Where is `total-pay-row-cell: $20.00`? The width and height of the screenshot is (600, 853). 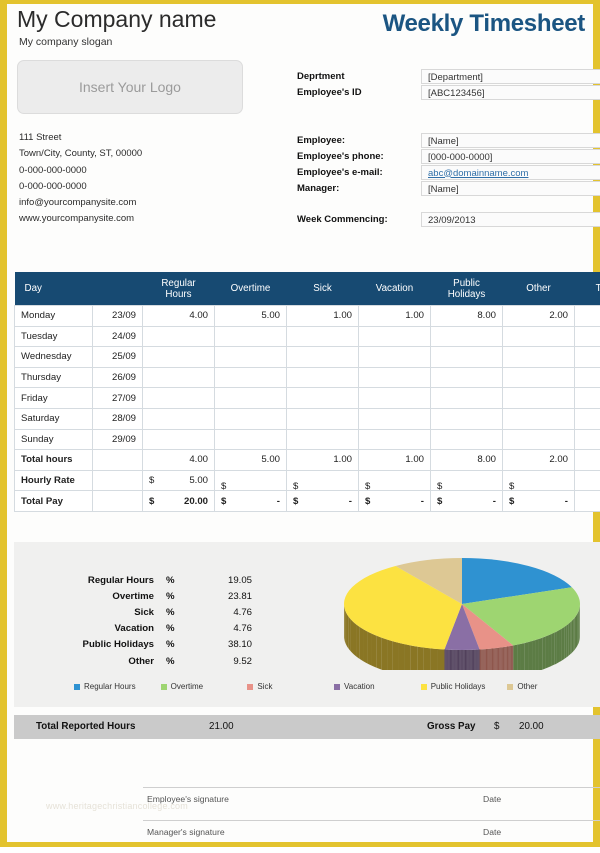 total-pay-row-cell: $20.00 is located at coordinates (179, 501).